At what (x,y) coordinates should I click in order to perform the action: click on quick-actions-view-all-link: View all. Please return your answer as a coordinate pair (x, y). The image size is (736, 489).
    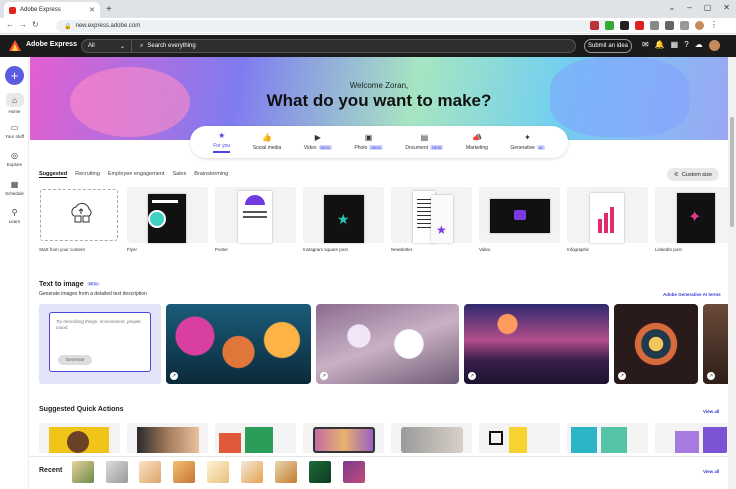
    Looking at the image, I should click on (711, 411).